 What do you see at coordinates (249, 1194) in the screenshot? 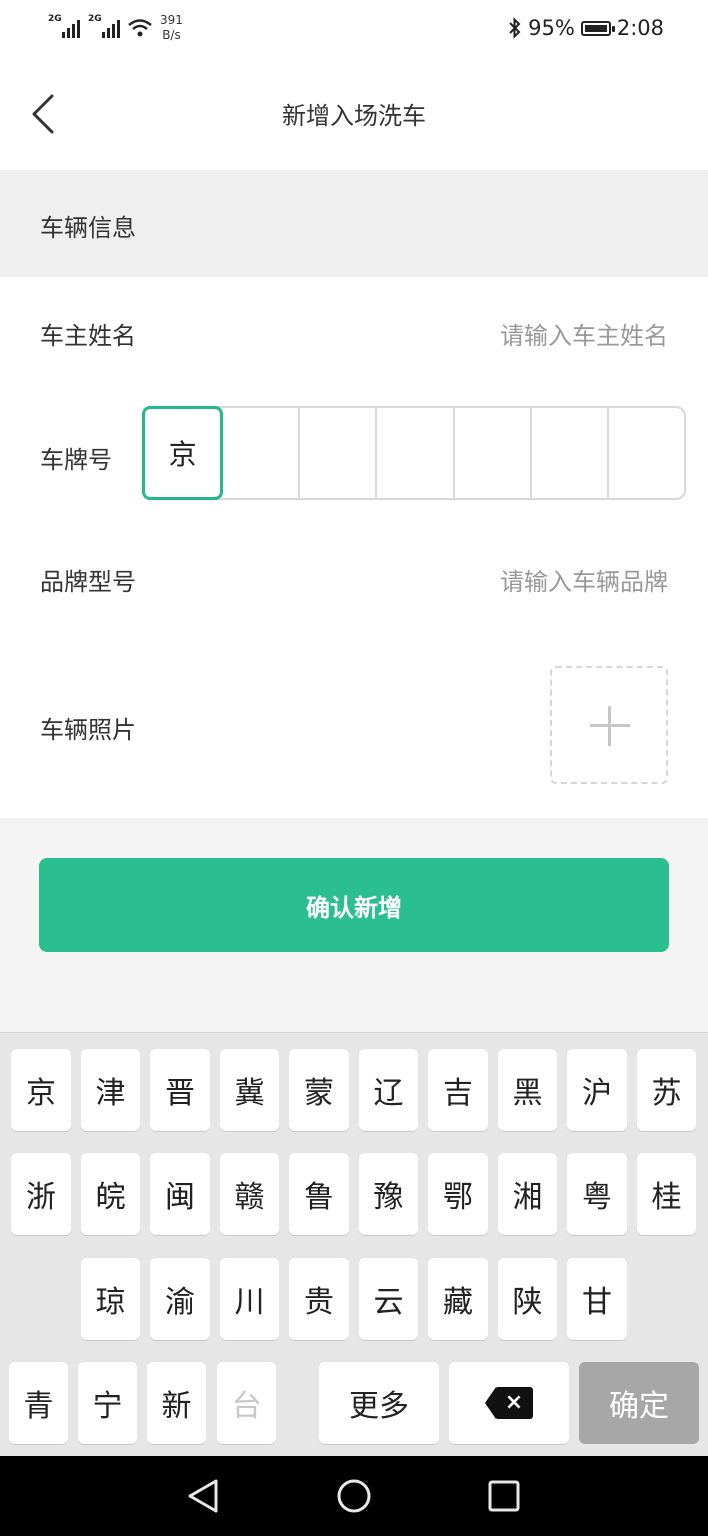
I see `key-province: 赣` at bounding box center [249, 1194].